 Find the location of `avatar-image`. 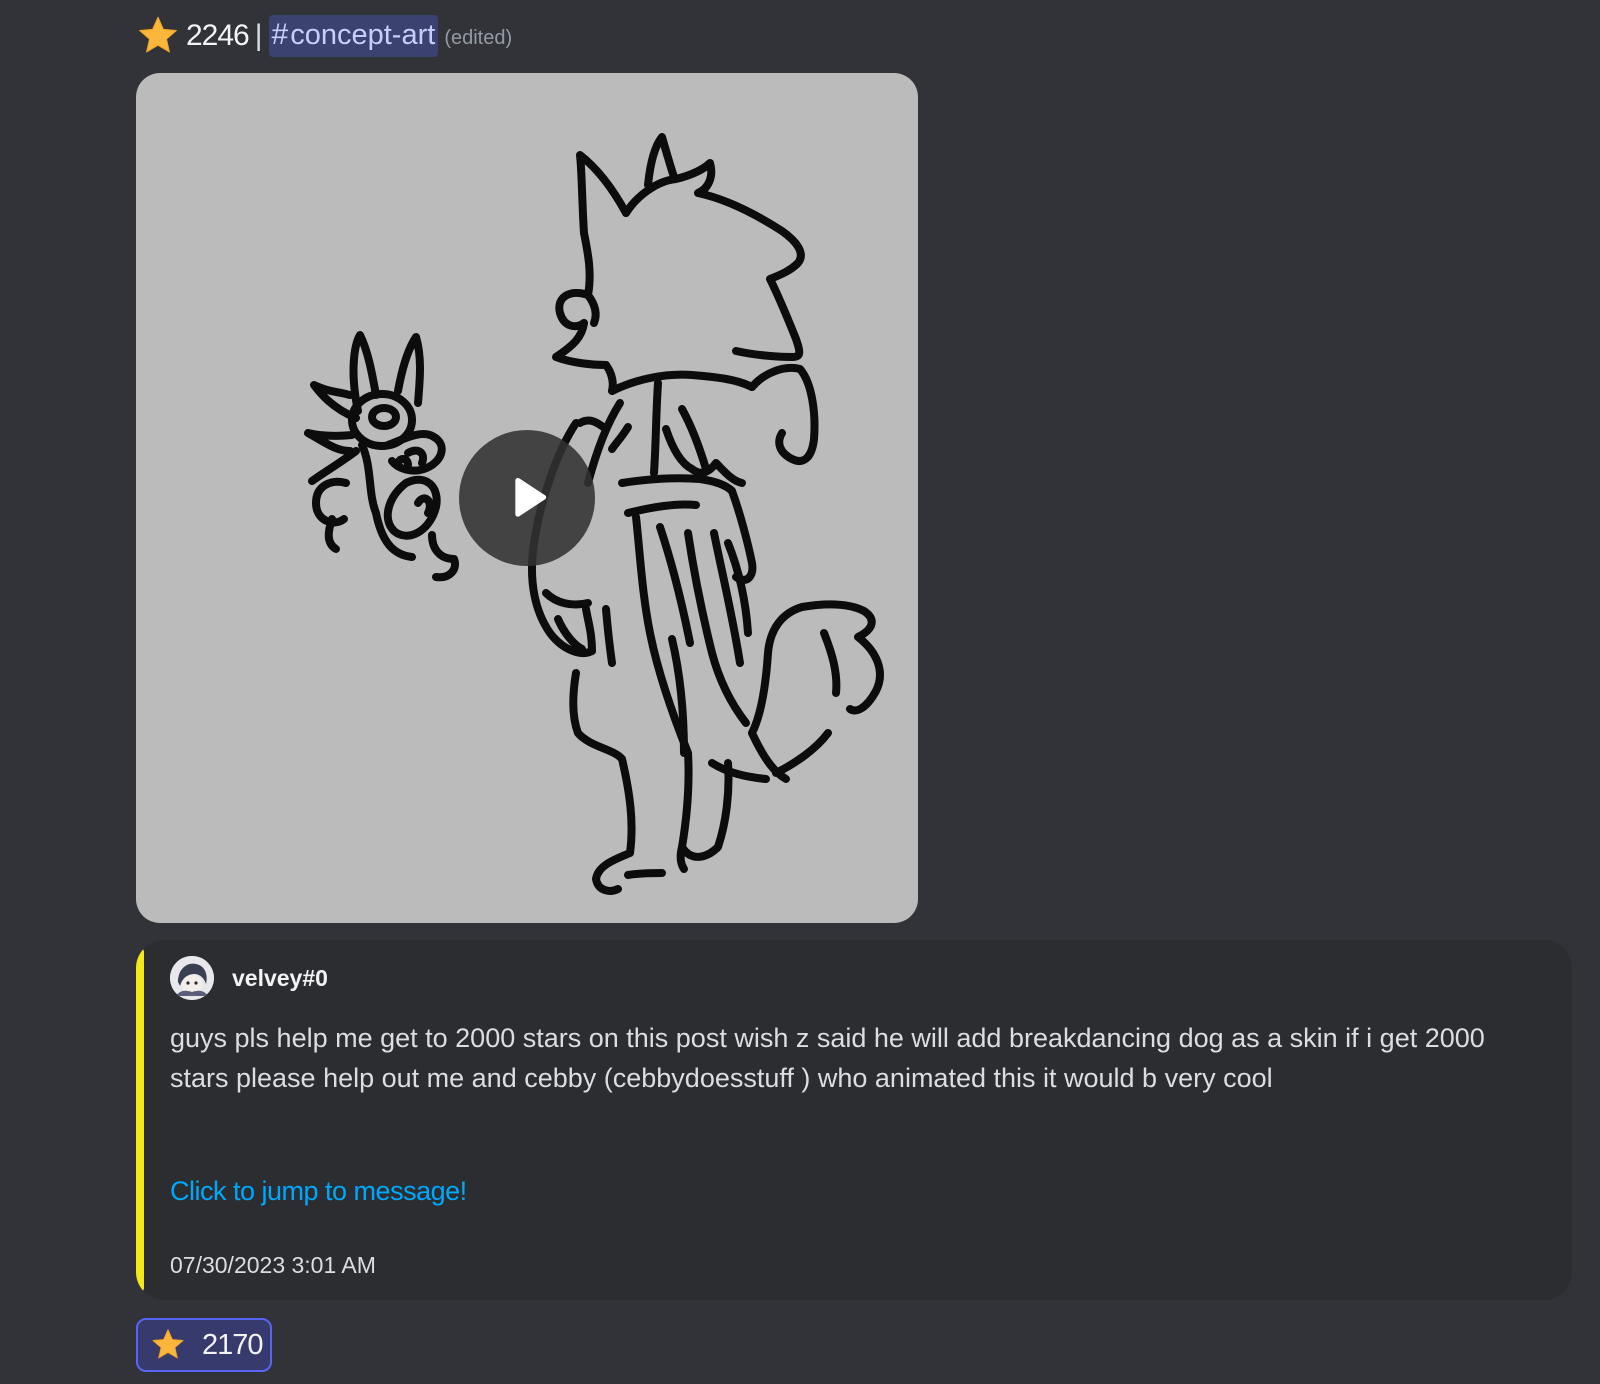

avatar-image is located at coordinates (192, 978).